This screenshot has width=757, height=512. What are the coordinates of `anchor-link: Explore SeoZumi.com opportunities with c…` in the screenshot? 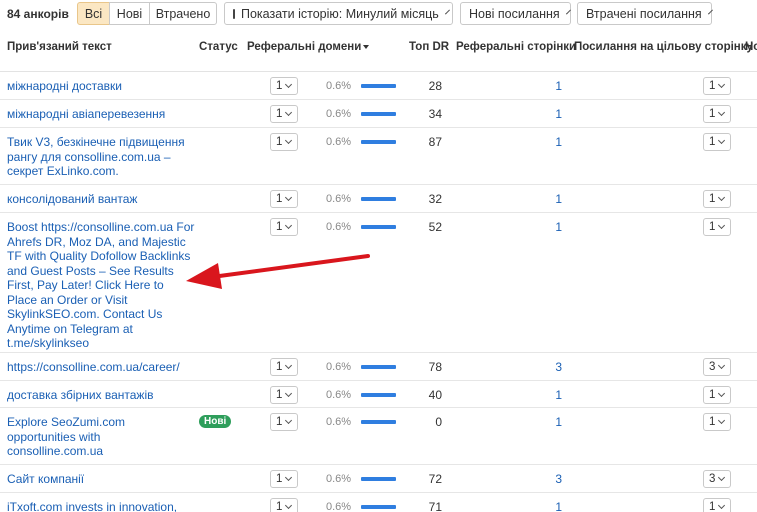 It's located at (102, 437).